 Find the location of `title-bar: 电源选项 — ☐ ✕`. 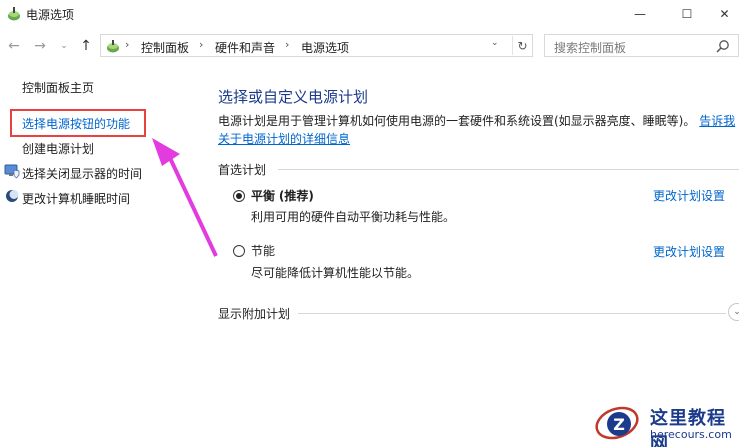

title-bar: 电源选项 — ☐ ✕ is located at coordinates (369, 15).